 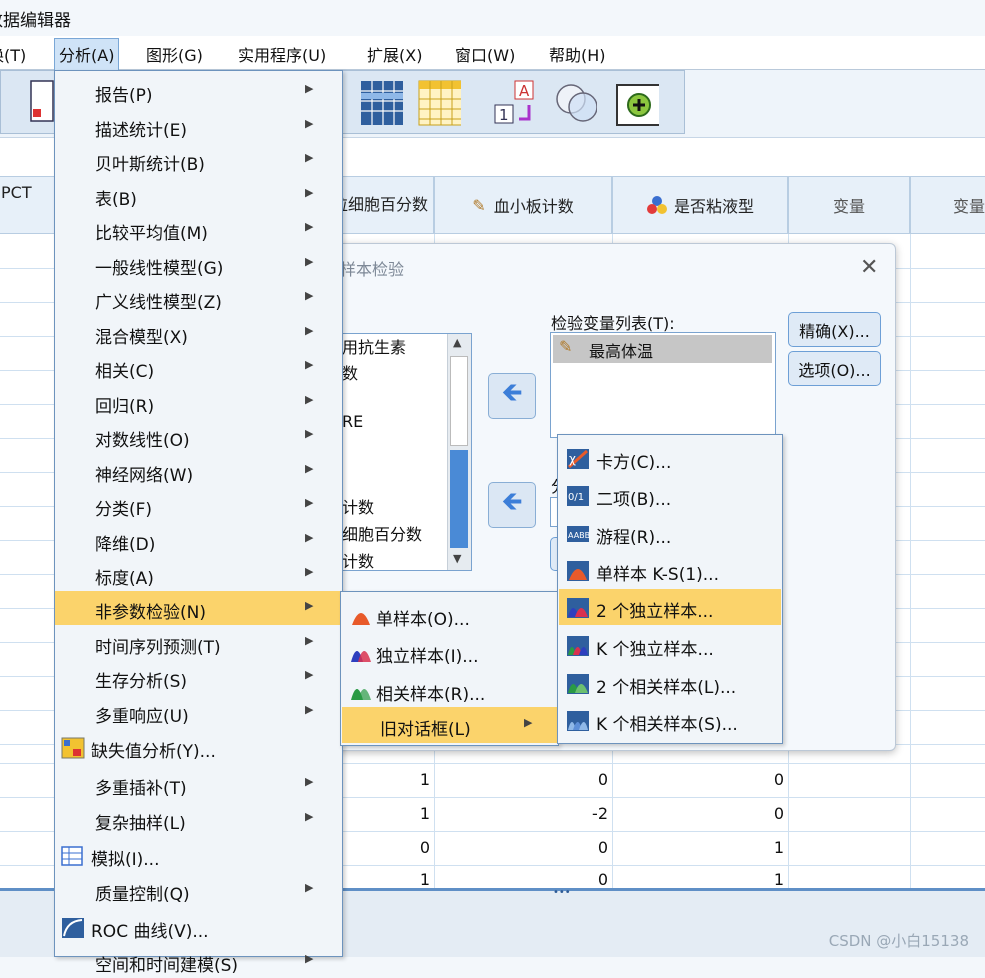 What do you see at coordinates (562, 892) in the screenshot?
I see `splitter-handle: •••` at bounding box center [562, 892].